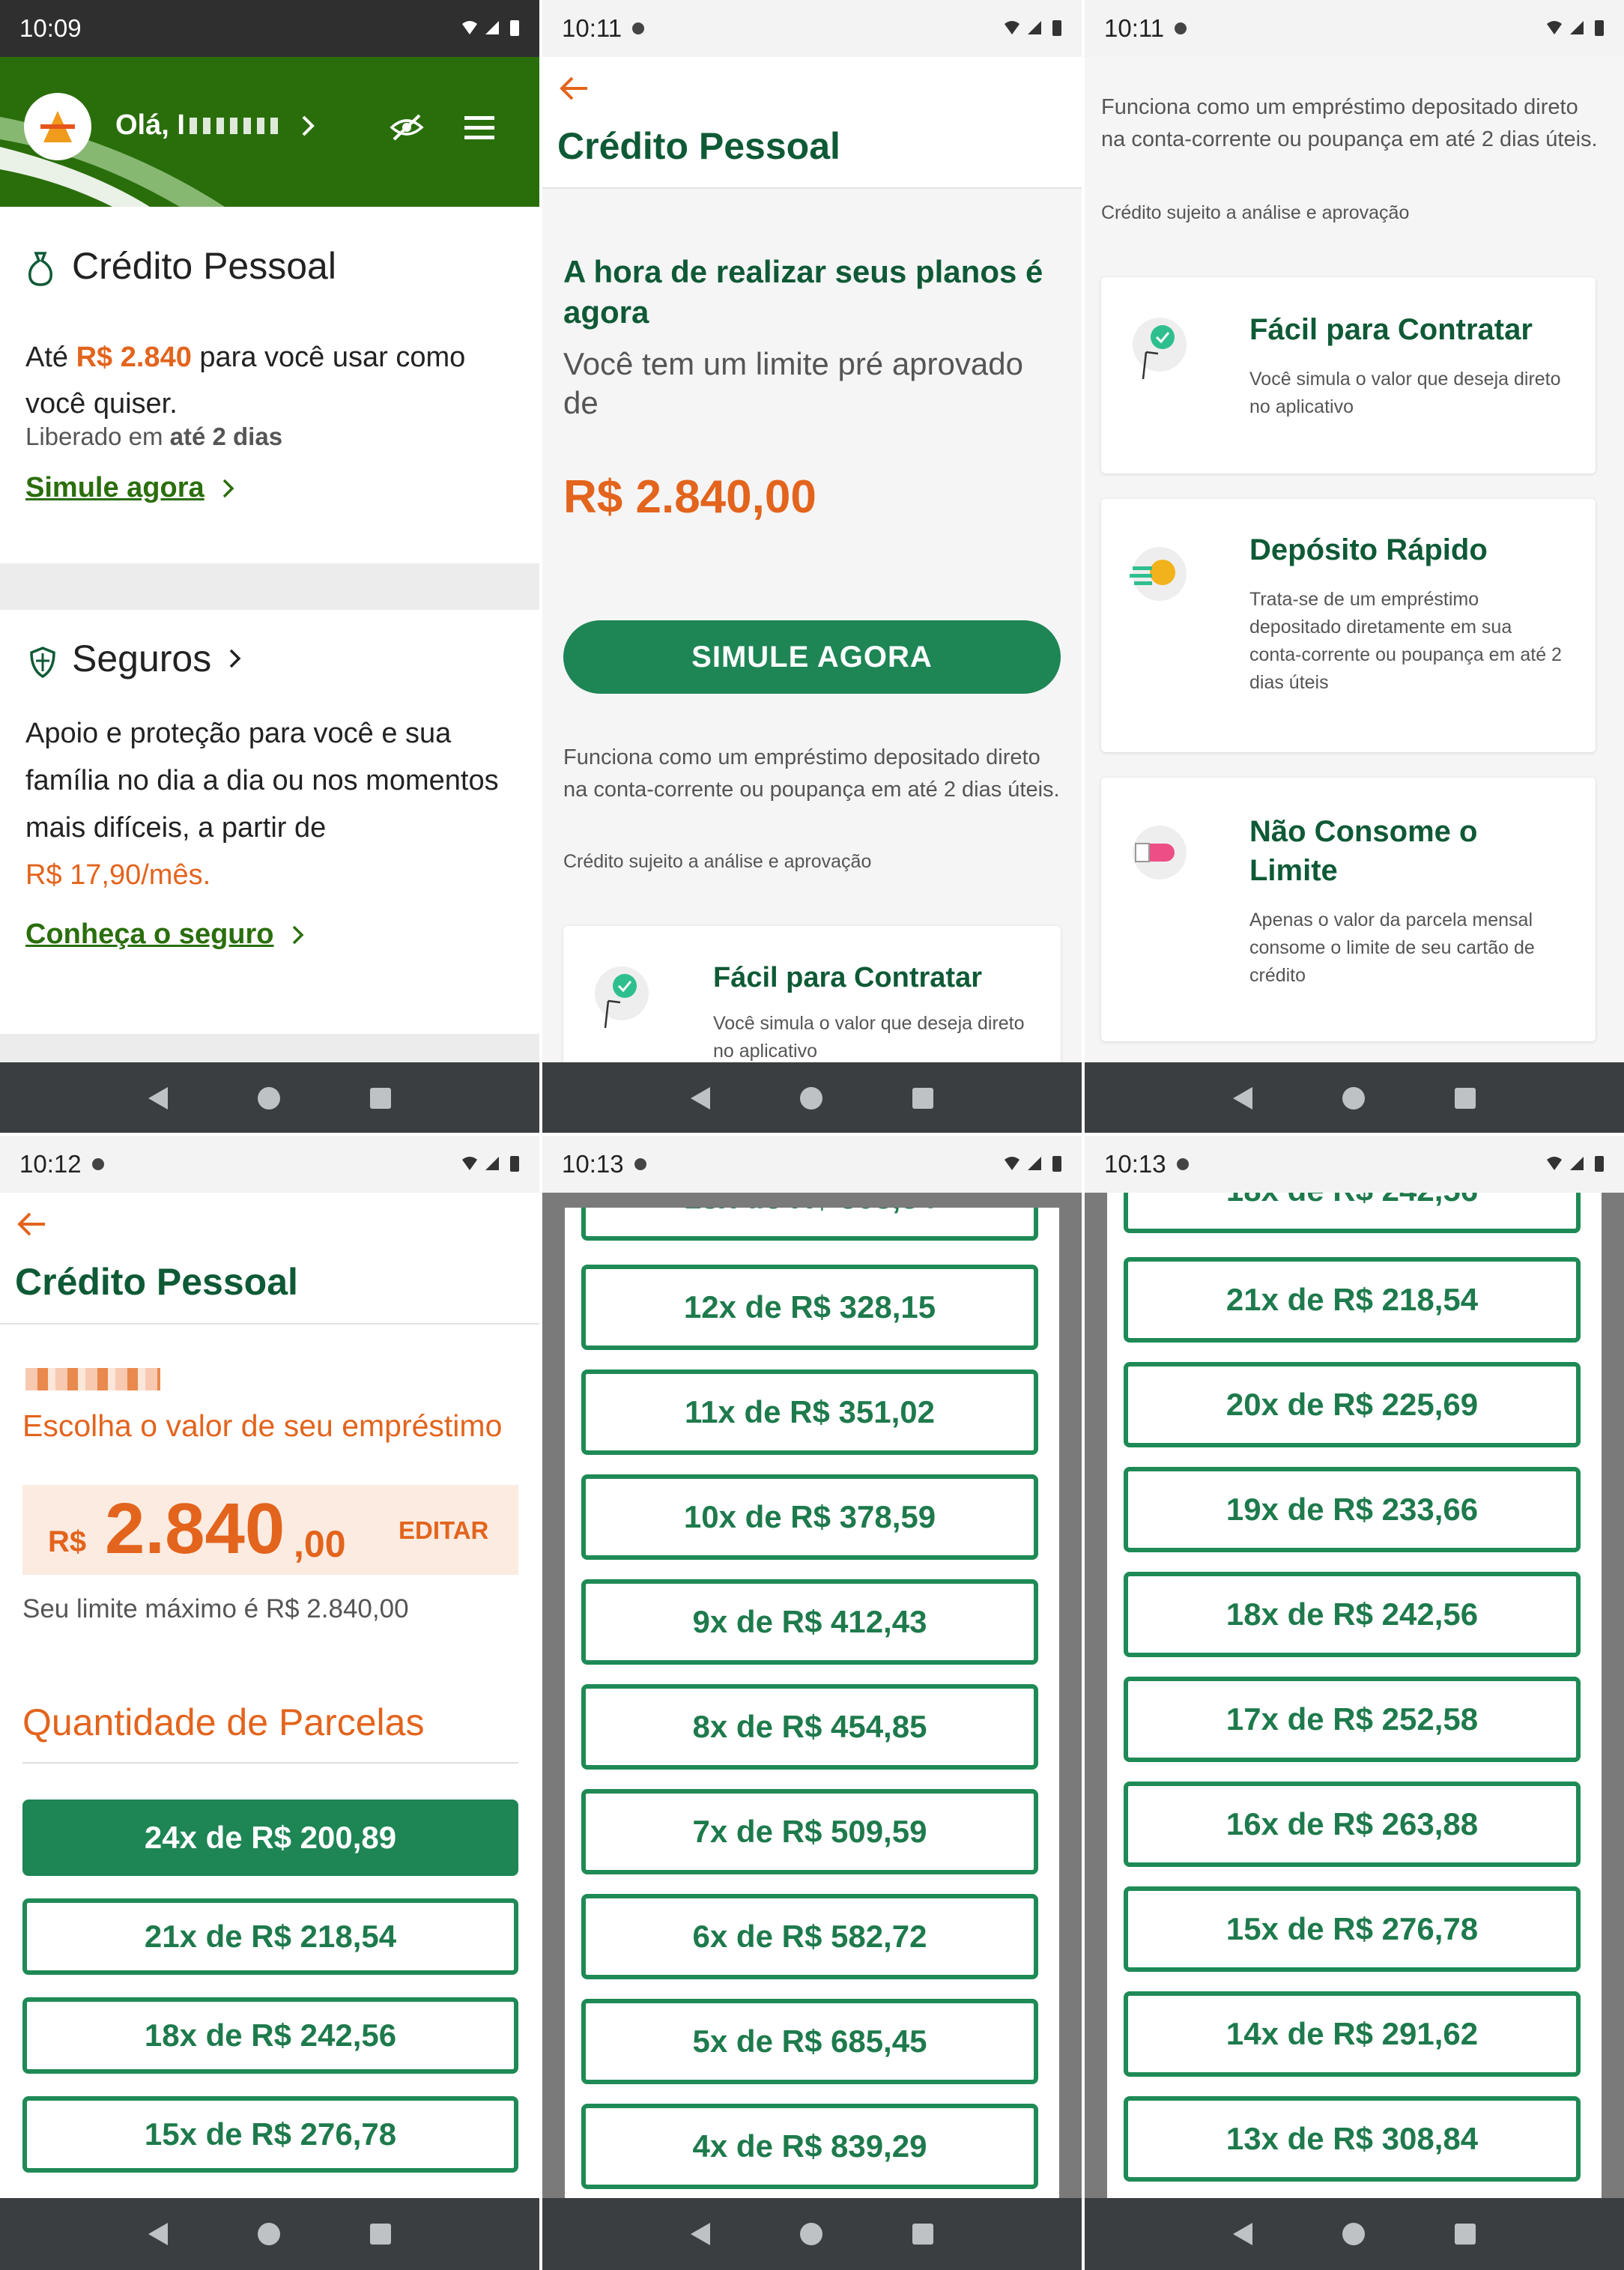  Describe the element at coordinates (812, 123) in the screenshot. I see `app-bar: Crédito Pessoal` at that location.